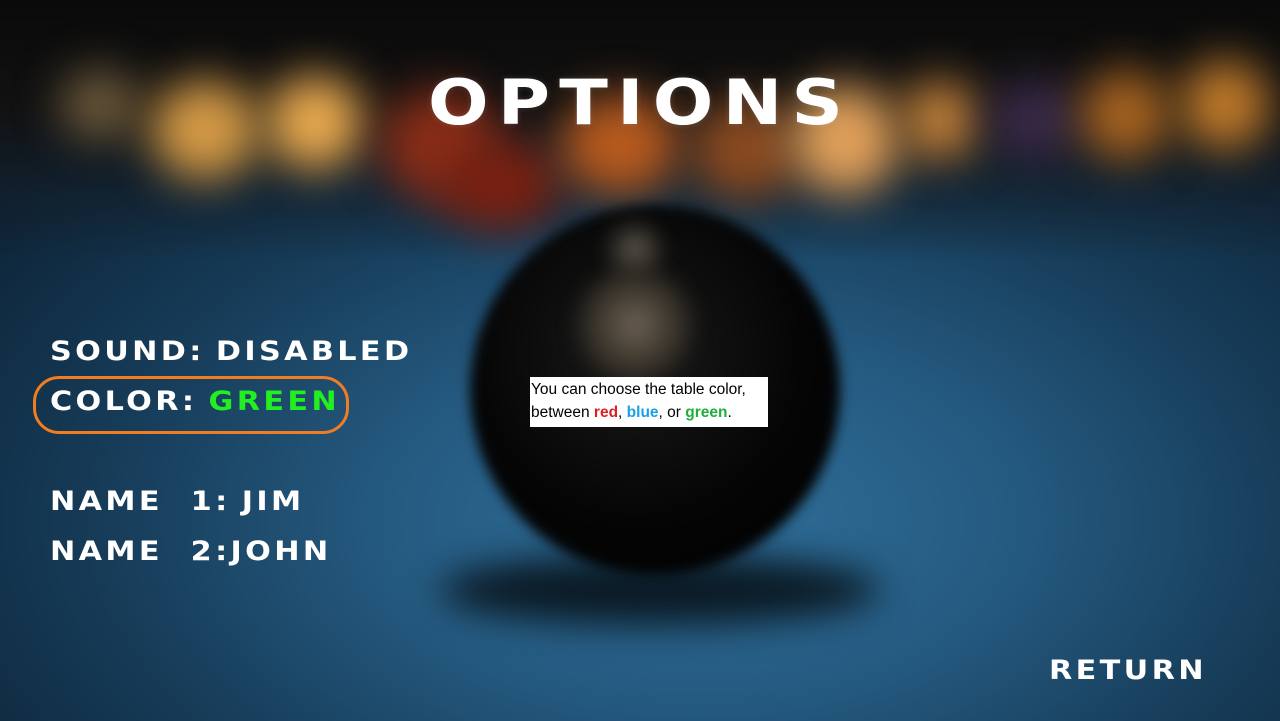 Image resolution: width=1280 pixels, height=721 pixels. What do you see at coordinates (729, 412) in the screenshot?
I see `tooltip-period: .` at bounding box center [729, 412].